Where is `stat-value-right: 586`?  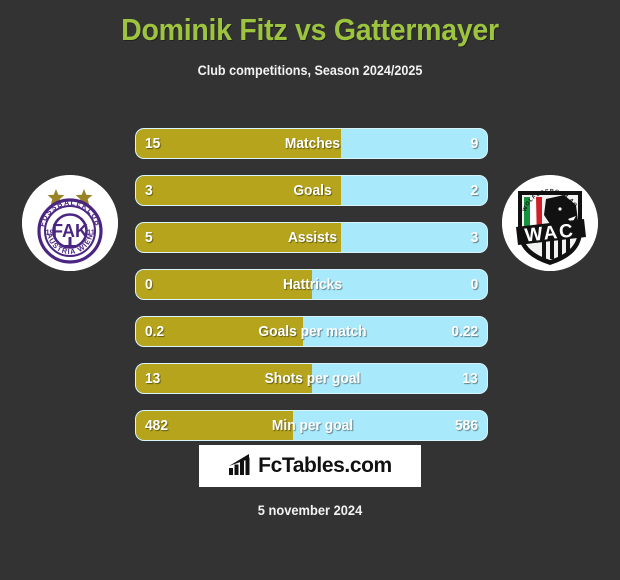
stat-value-right: 586 is located at coordinates (466, 425).